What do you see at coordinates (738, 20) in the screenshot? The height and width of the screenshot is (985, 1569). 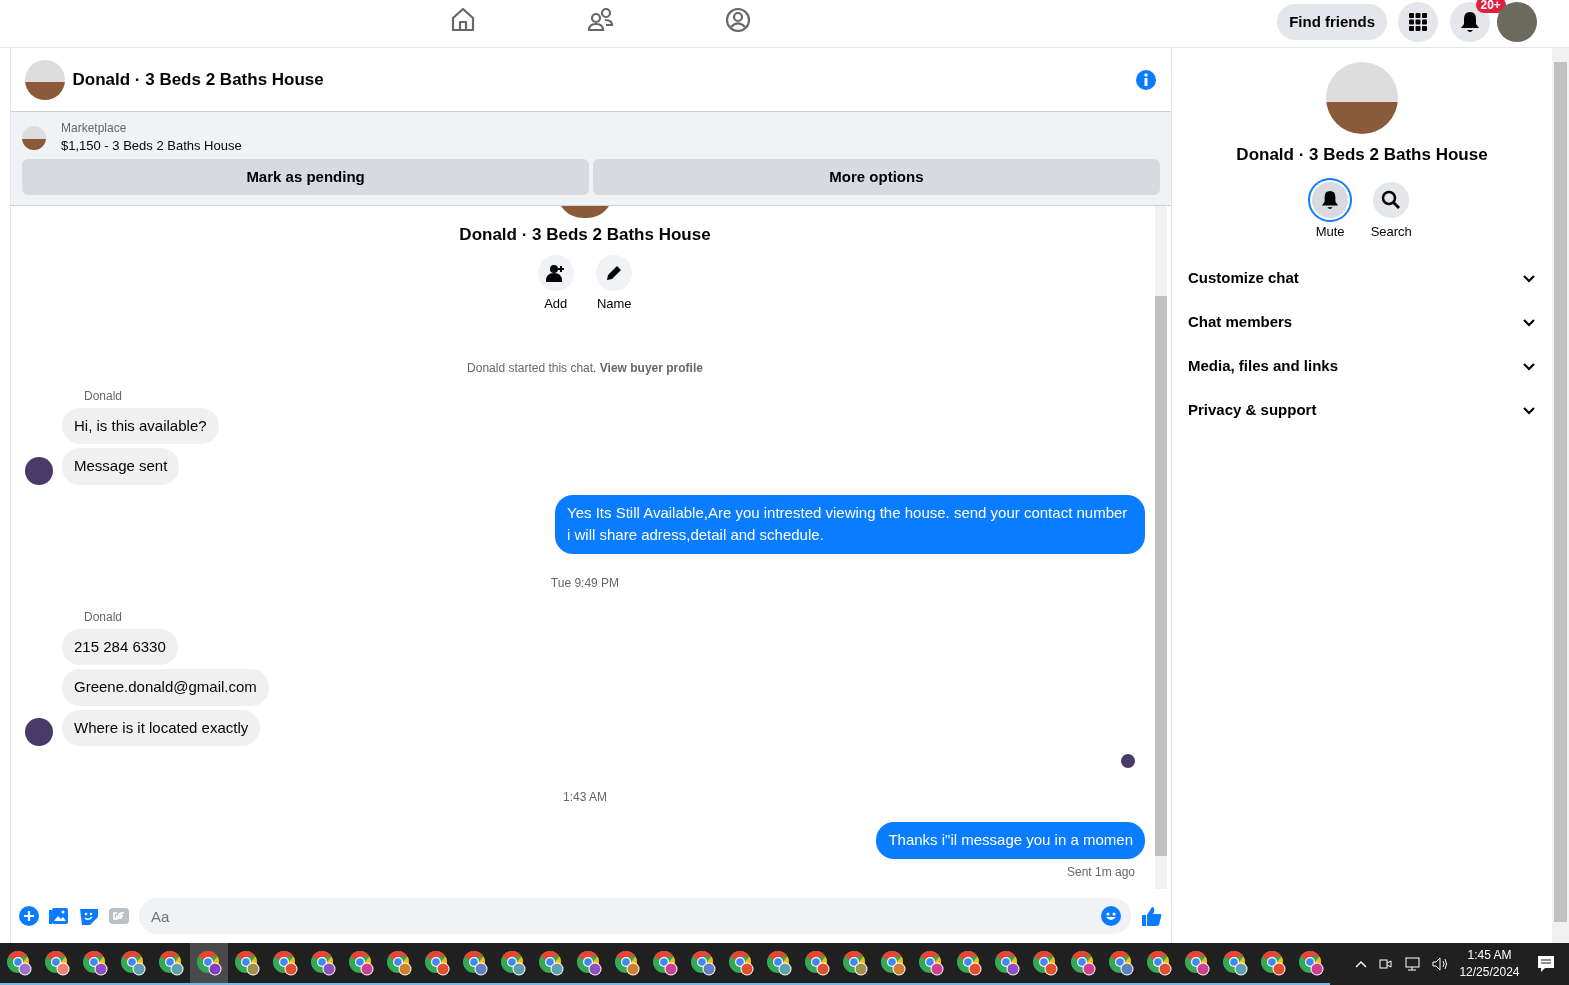 I see `groups-icon` at bounding box center [738, 20].